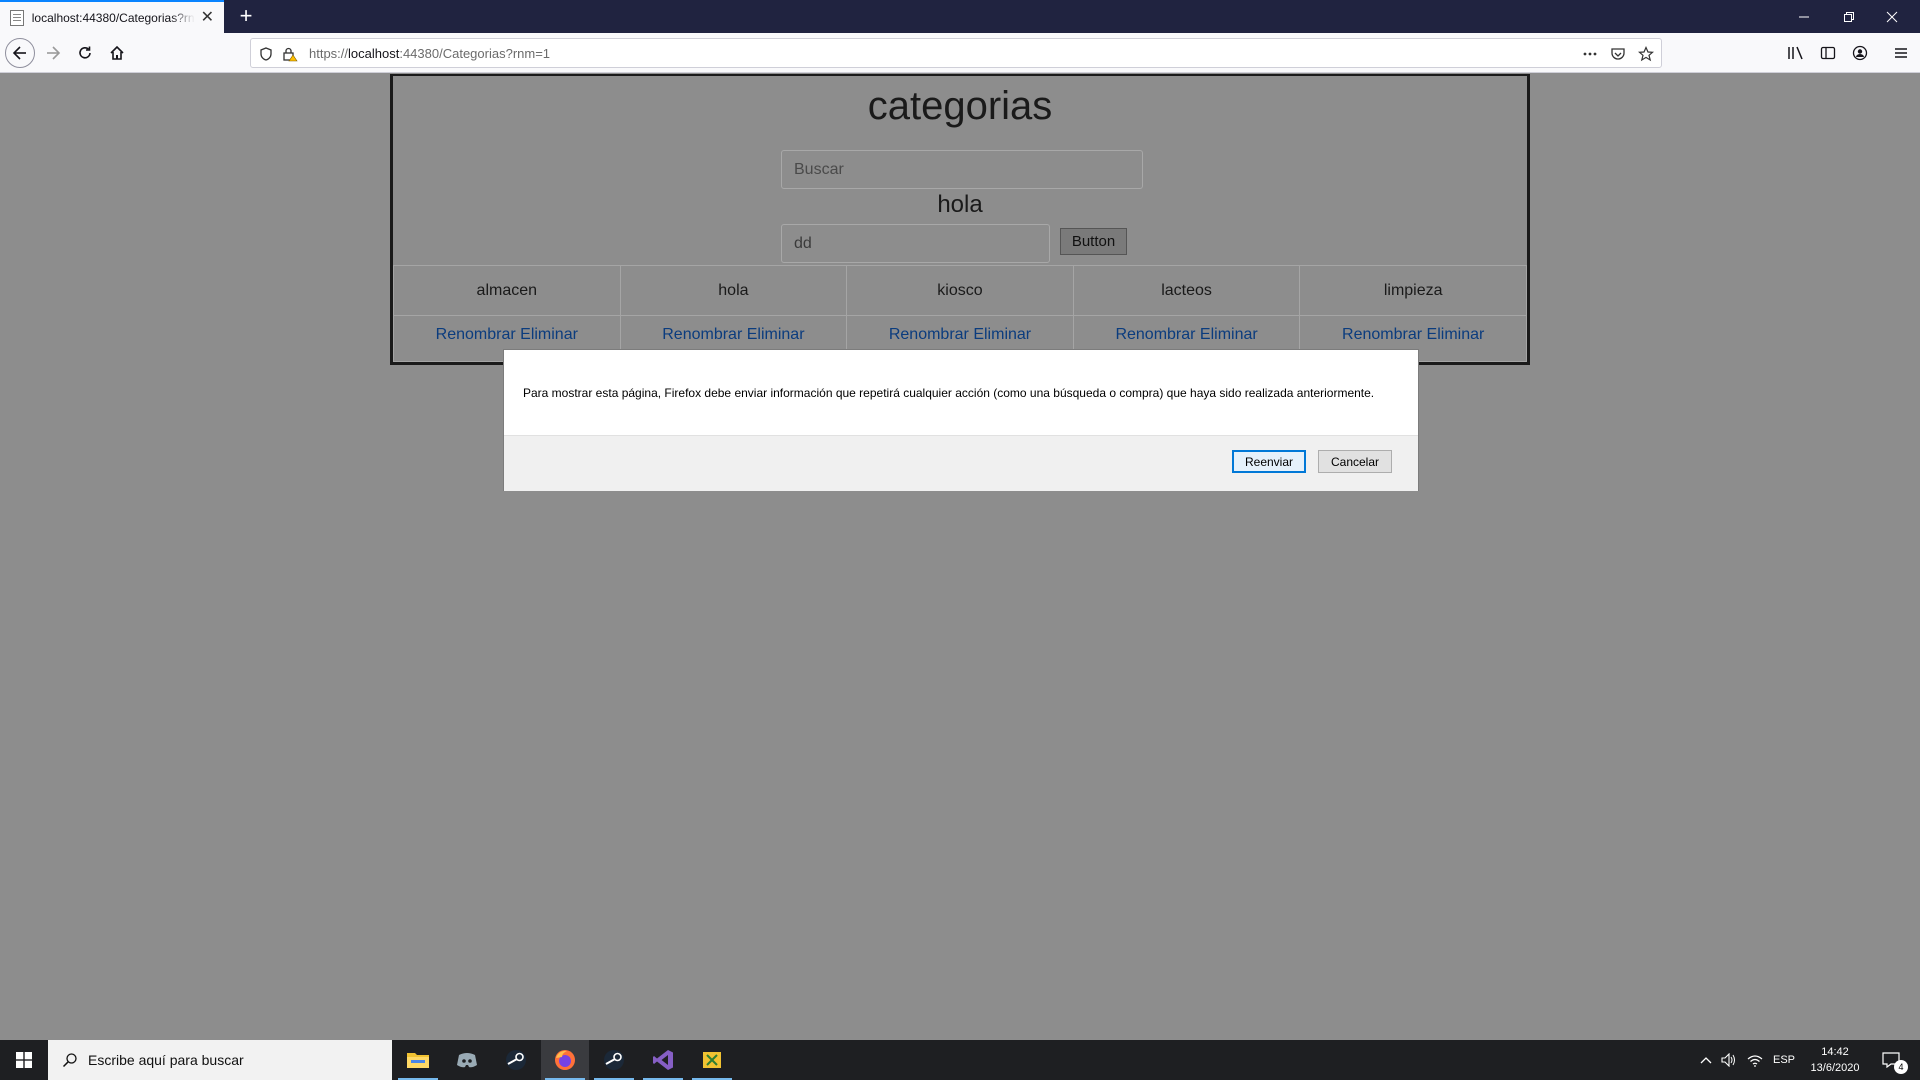  What do you see at coordinates (374, 53) in the screenshot?
I see `url-host: localhost` at bounding box center [374, 53].